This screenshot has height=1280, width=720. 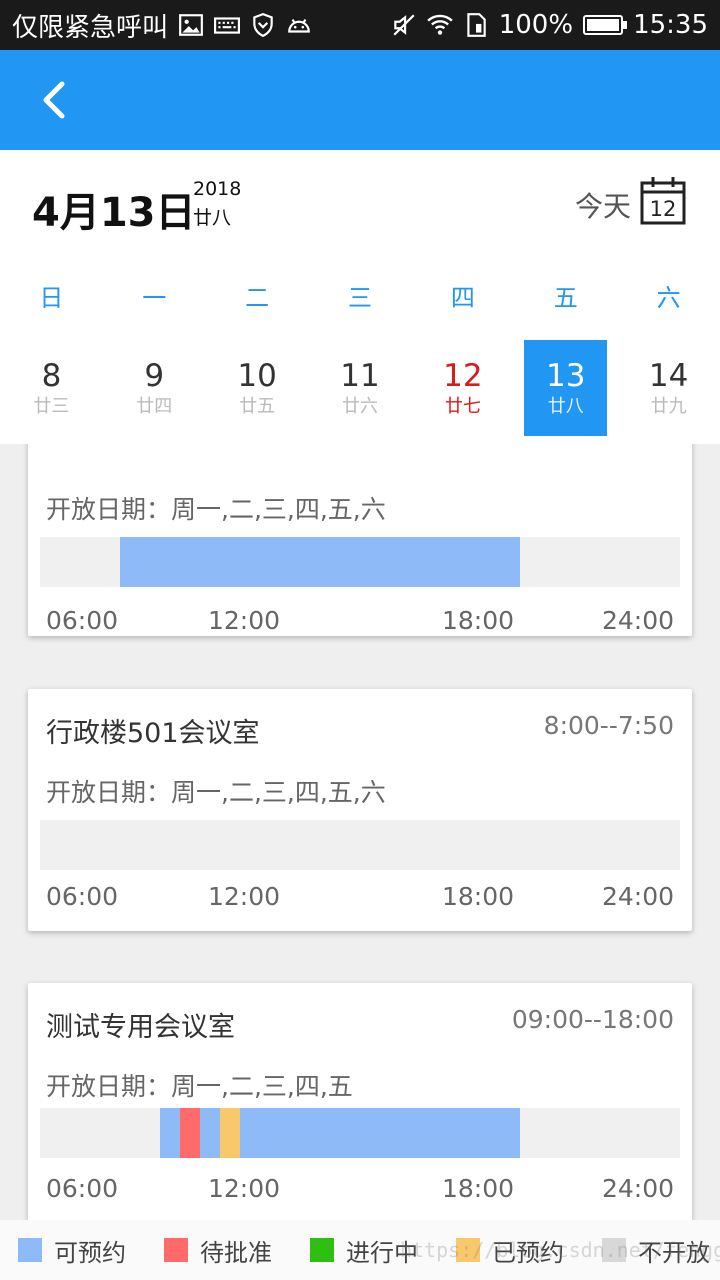 I want to click on weekday-label: 四, so click(x=462, y=298).